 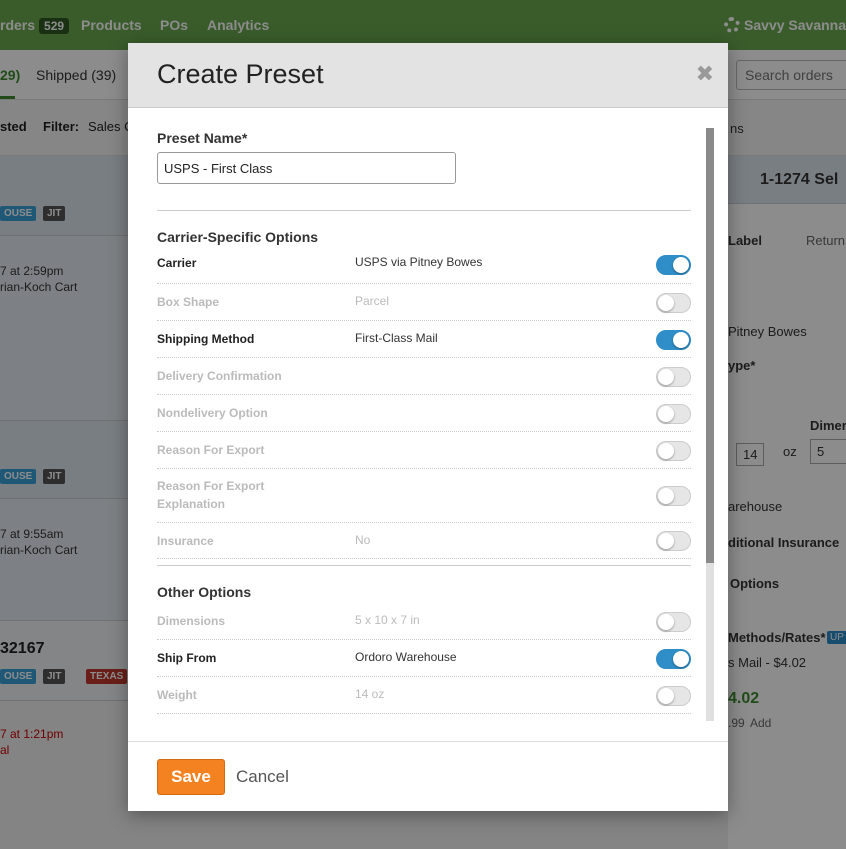 I want to click on option-row: Reason For Export Explanation, so click(x=424, y=496).